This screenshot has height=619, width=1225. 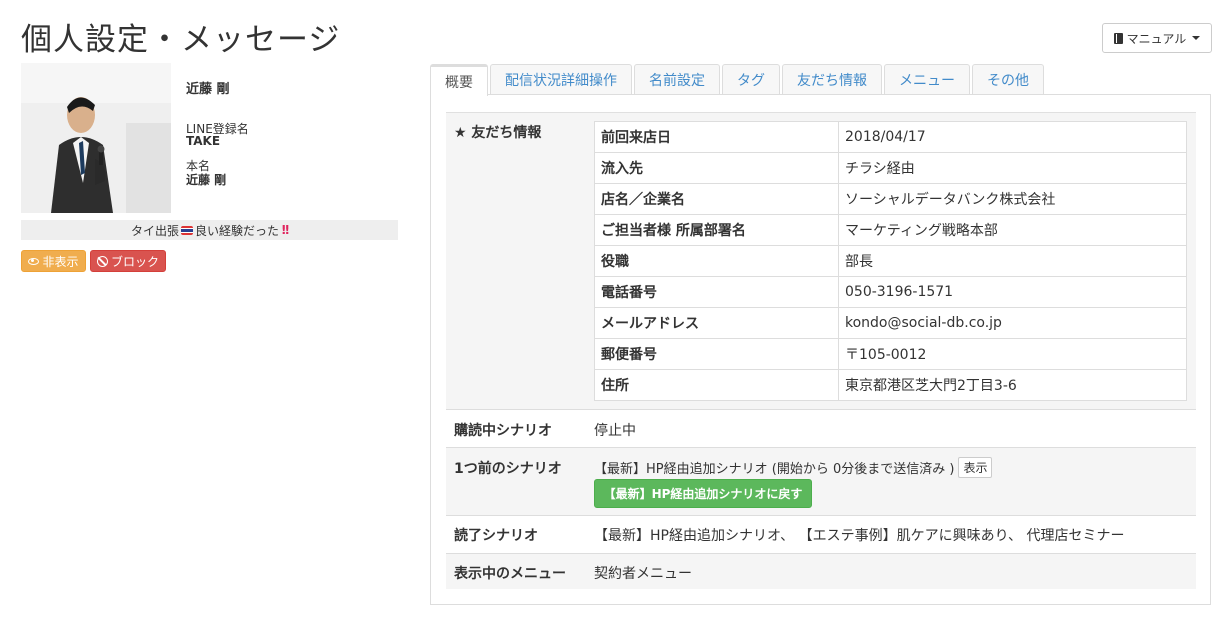 What do you see at coordinates (859, 536) in the screenshot?
I see `read-scenario-value: 【最新】HP経由追加シナリオ、 【エステ事例】肌ケアに興味あり、 代理店セミナー` at bounding box center [859, 536].